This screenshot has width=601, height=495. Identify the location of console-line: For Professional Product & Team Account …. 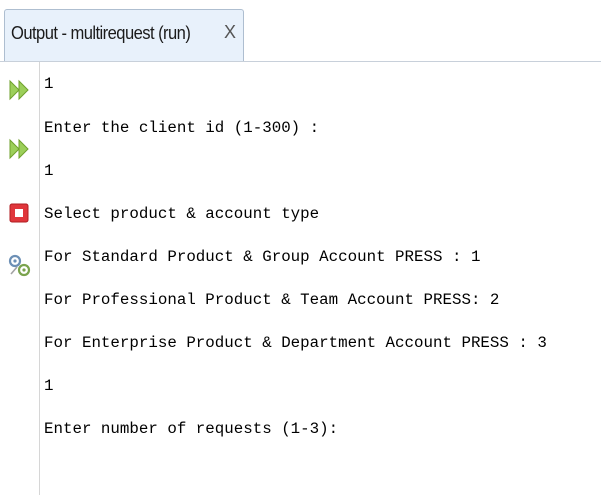
(272, 300).